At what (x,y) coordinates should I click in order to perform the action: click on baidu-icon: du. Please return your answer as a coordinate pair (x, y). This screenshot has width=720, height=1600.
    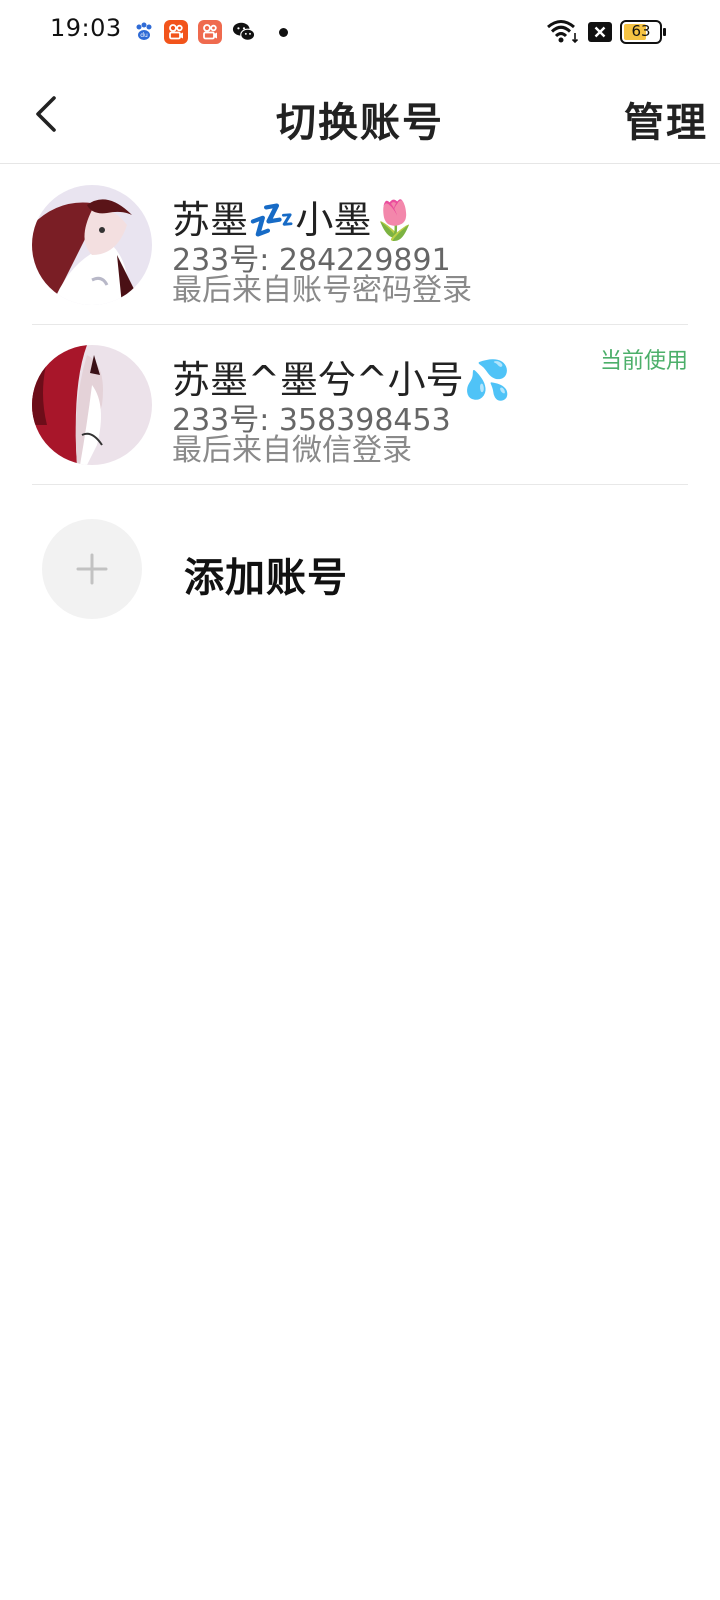
    Looking at the image, I should click on (144, 31).